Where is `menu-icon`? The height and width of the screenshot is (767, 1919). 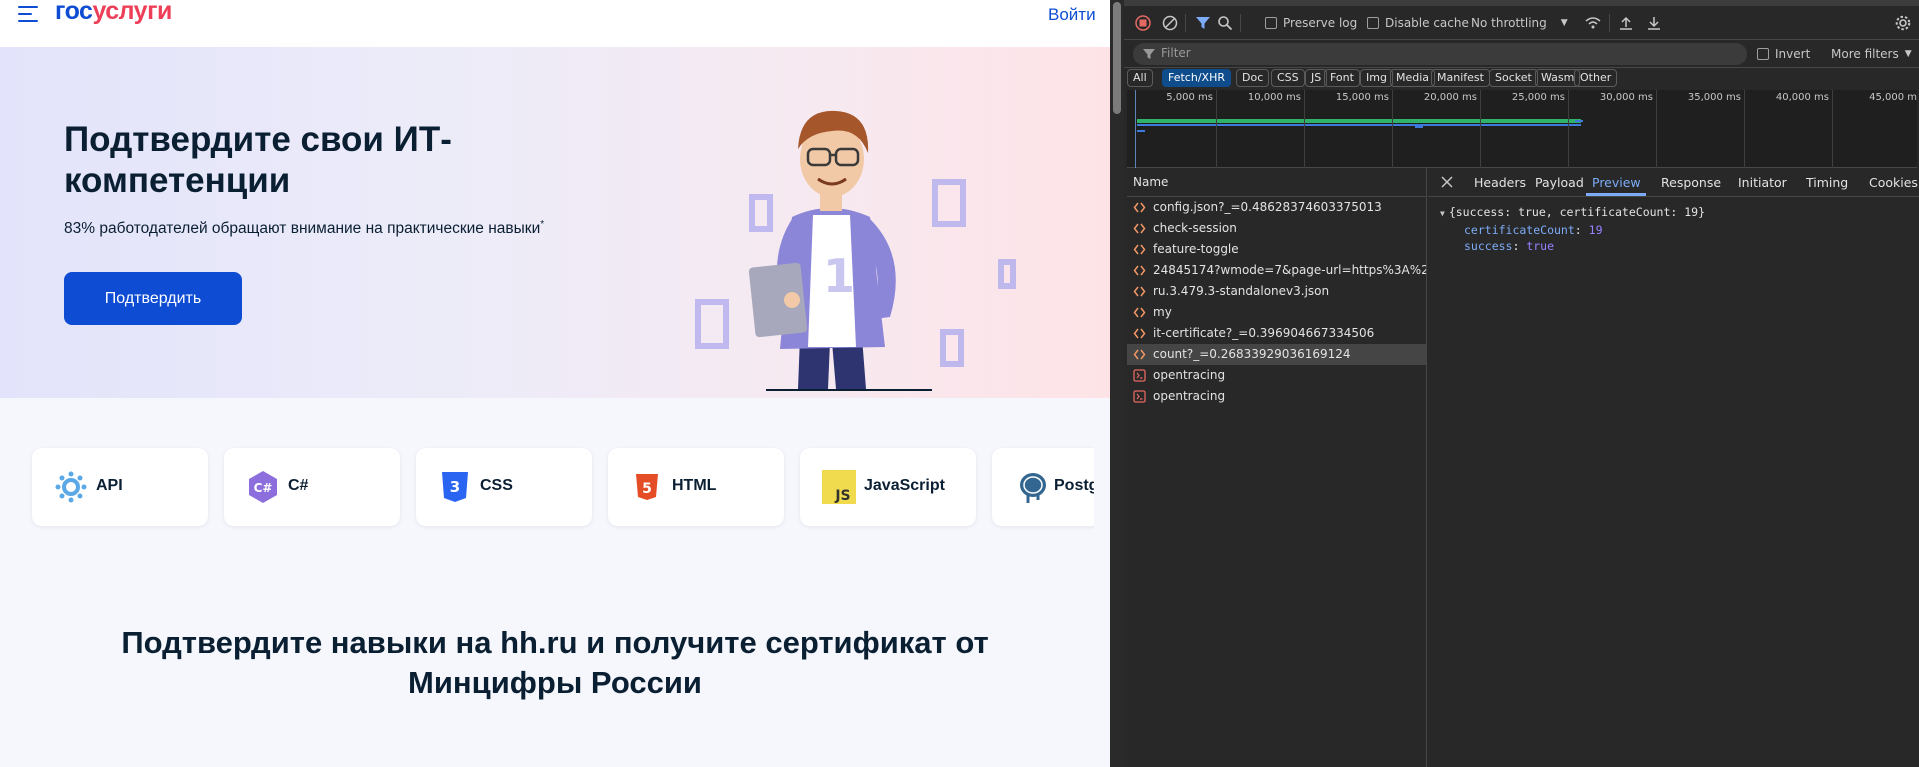 menu-icon is located at coordinates (28, 14).